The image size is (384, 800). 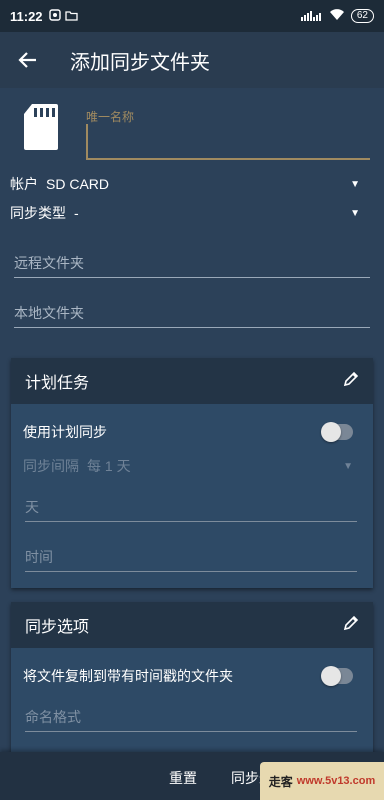 What do you see at coordinates (362, 16) in the screenshot?
I see `battery-badge: 62` at bounding box center [362, 16].